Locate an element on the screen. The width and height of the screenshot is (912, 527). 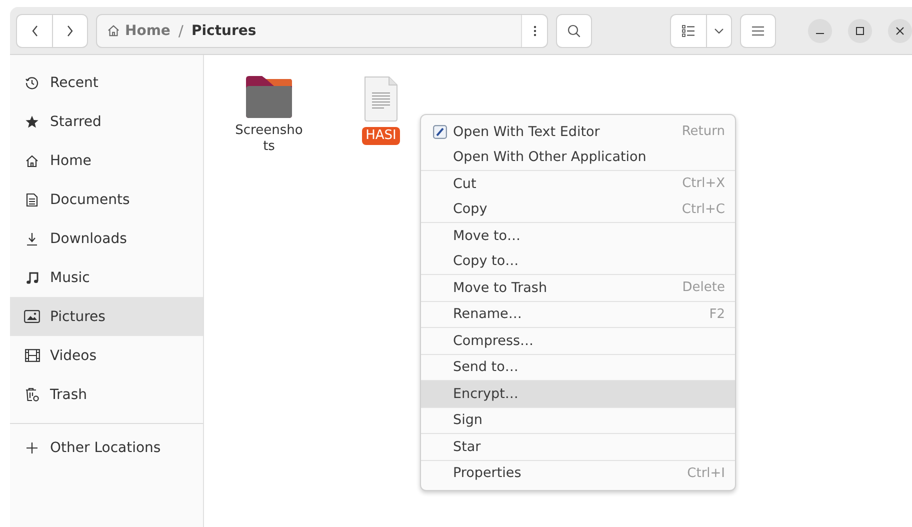
menu-item: Rename… F2 is located at coordinates (578, 314).